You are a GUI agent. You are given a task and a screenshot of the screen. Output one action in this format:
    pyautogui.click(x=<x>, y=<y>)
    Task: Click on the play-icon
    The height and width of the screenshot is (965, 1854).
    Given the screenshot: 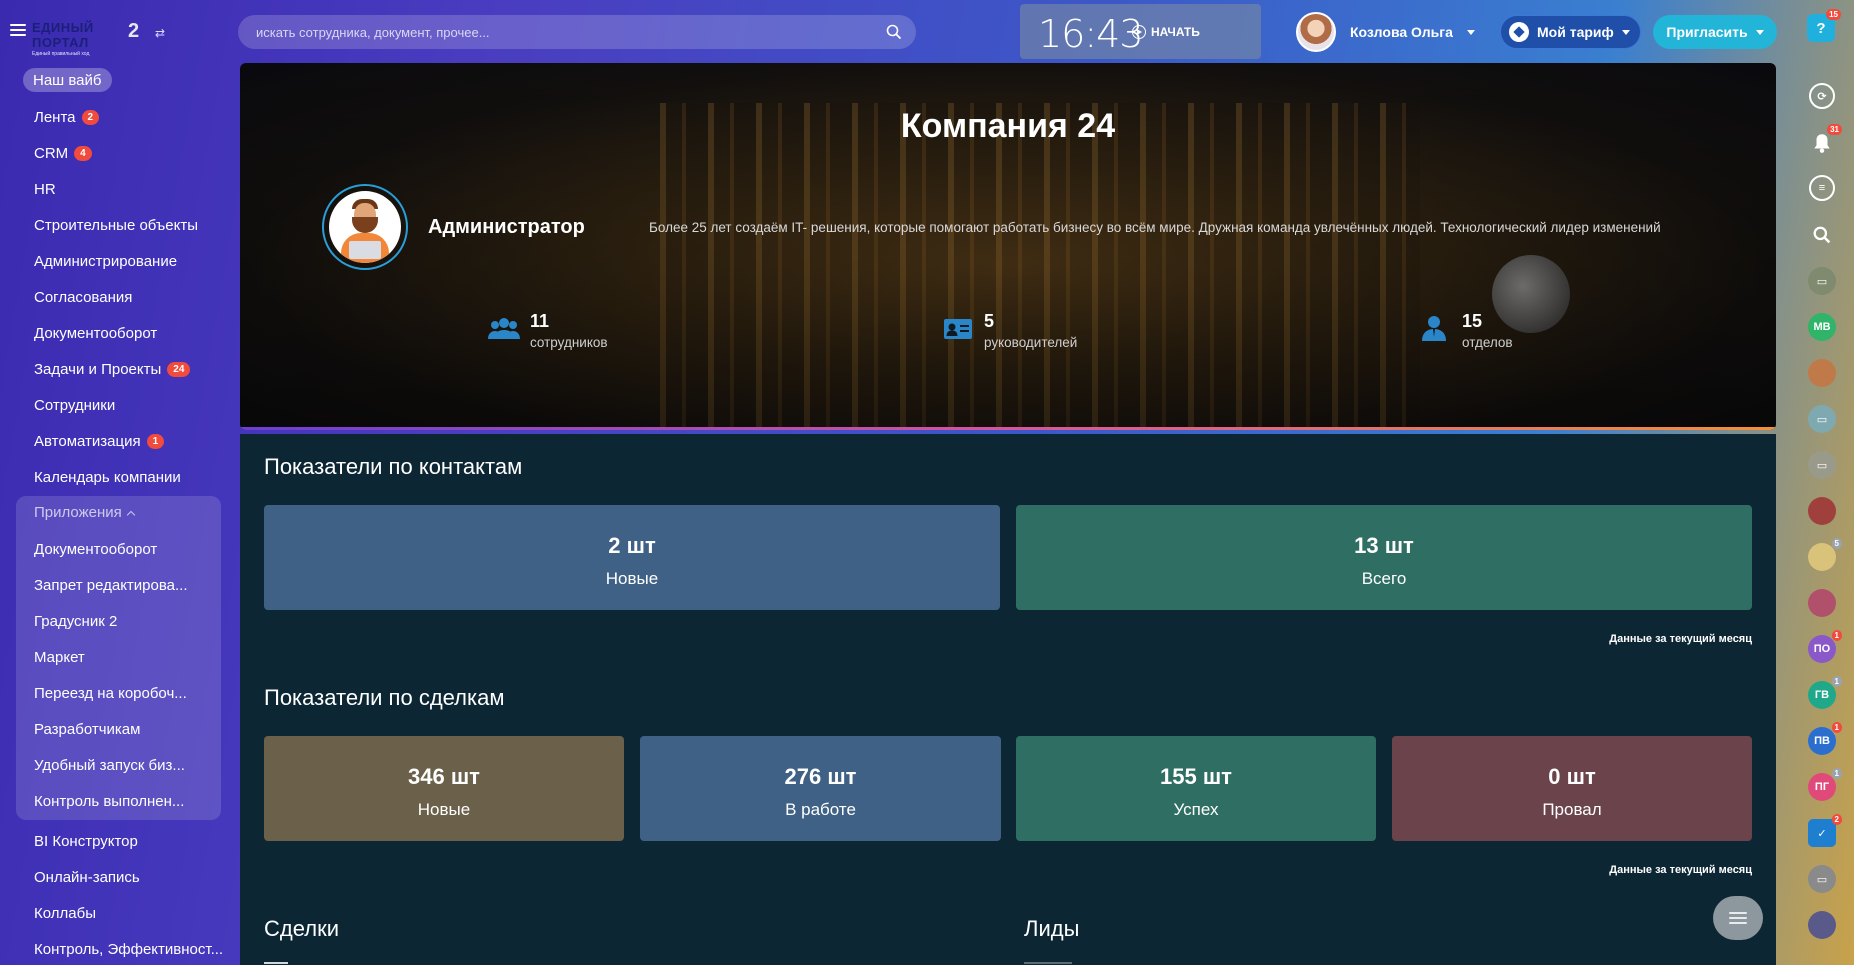 What is the action you would take?
    pyautogui.click(x=1139, y=32)
    